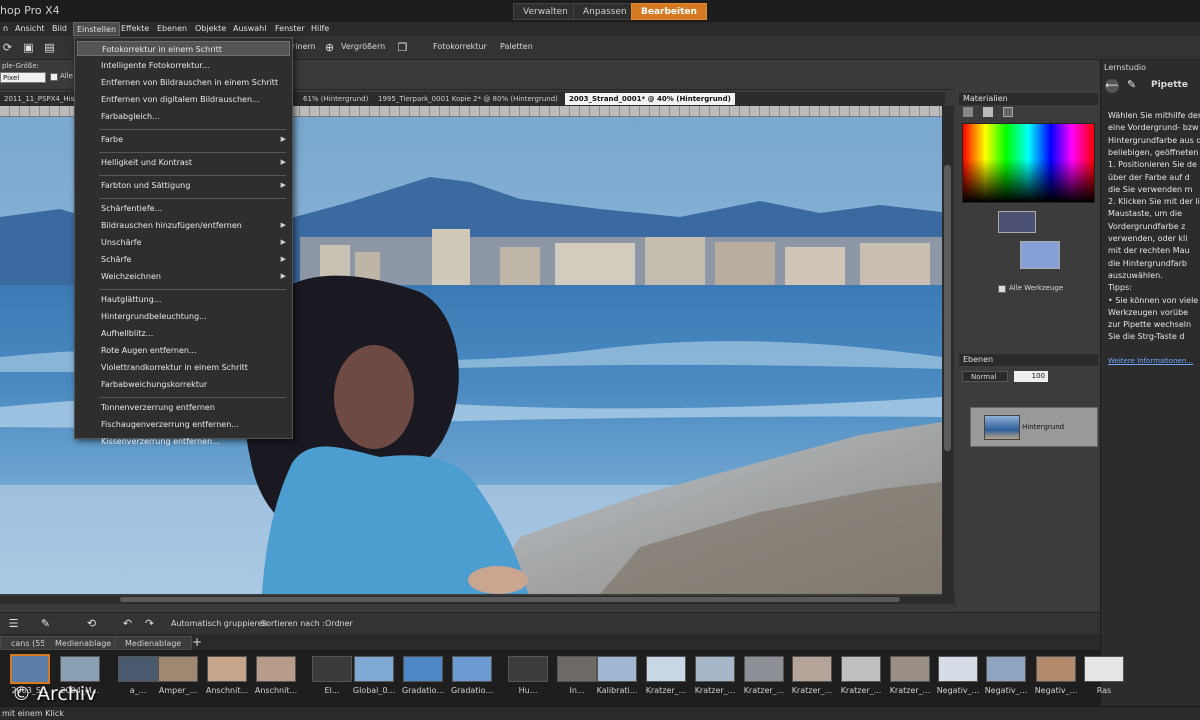 This screenshot has height=720, width=1200. Describe the element at coordinates (183, 259) in the screenshot. I see `menu-item-schärfe: Schärfe ▶` at that location.